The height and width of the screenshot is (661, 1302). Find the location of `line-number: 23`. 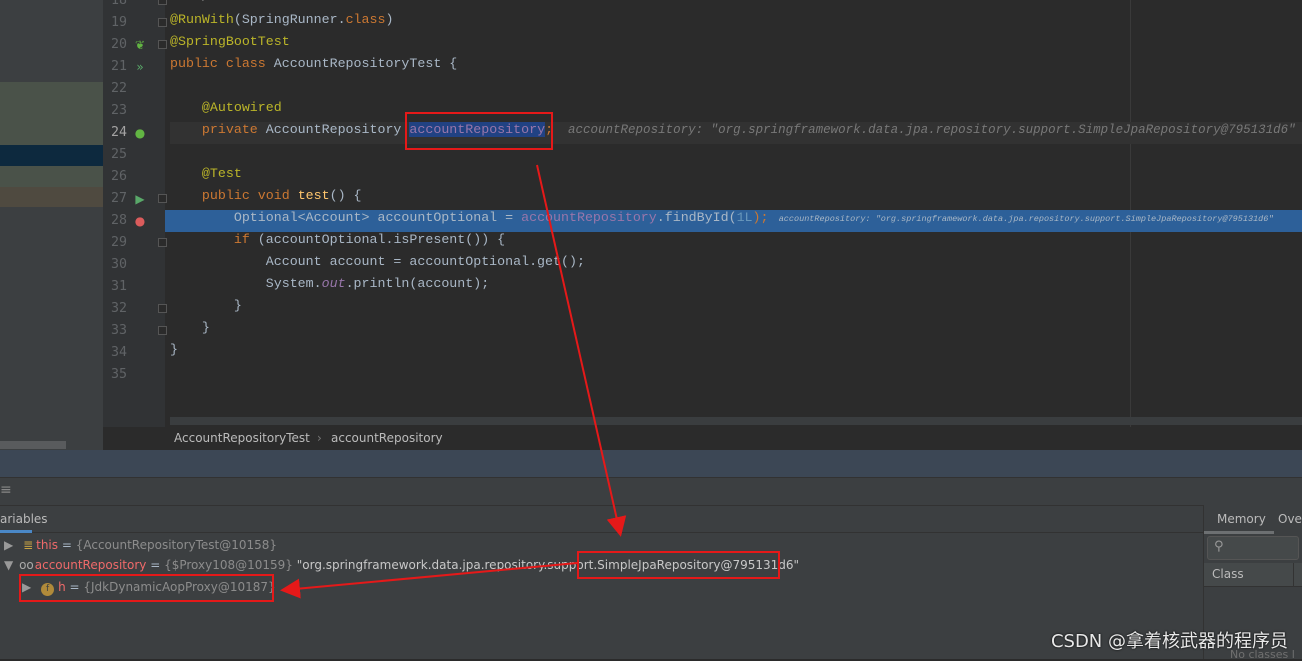

line-number: 23 is located at coordinates (115, 111).